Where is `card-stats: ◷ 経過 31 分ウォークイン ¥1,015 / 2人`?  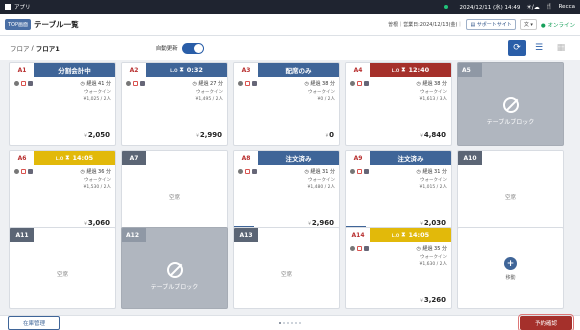
card-stats: ◷ 経過 31 分ウォークイン ¥1,015 / 2人 is located at coordinates (432, 180).